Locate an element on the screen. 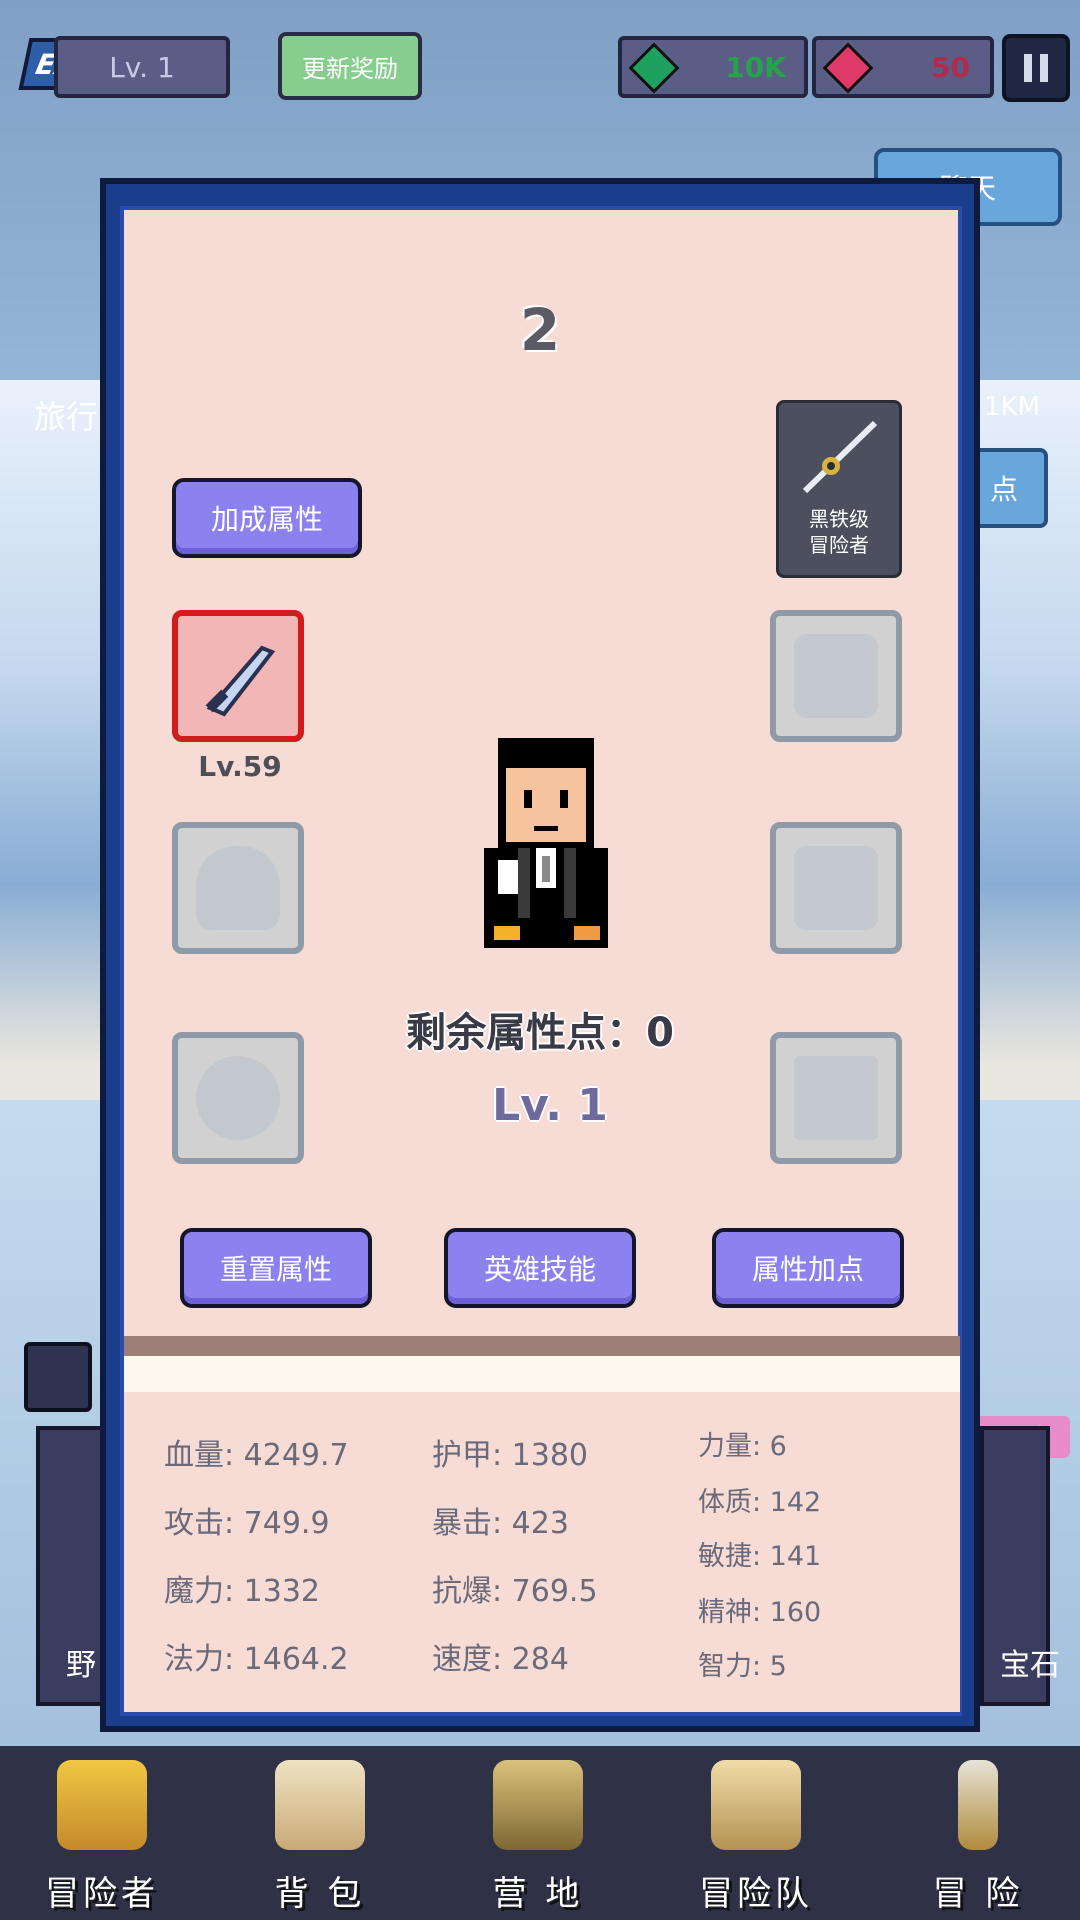 This screenshot has width=1080, height=1920. bonus-attribute-button: 加成属性 is located at coordinates (267, 518).